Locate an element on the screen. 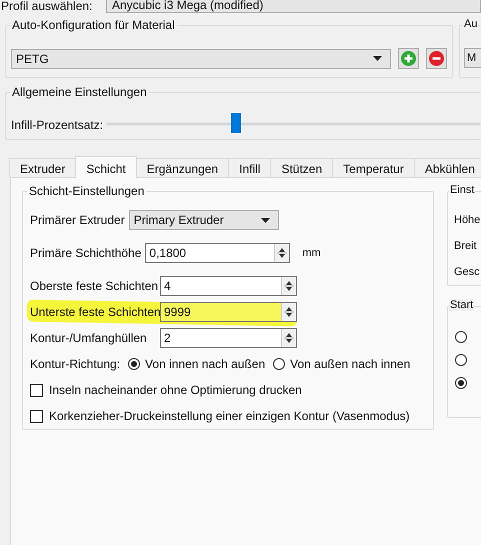 Image resolution: width=481 pixels, height=545 pixels. field-label: Kontur-/Umfanghüllen is located at coordinates (89, 338).